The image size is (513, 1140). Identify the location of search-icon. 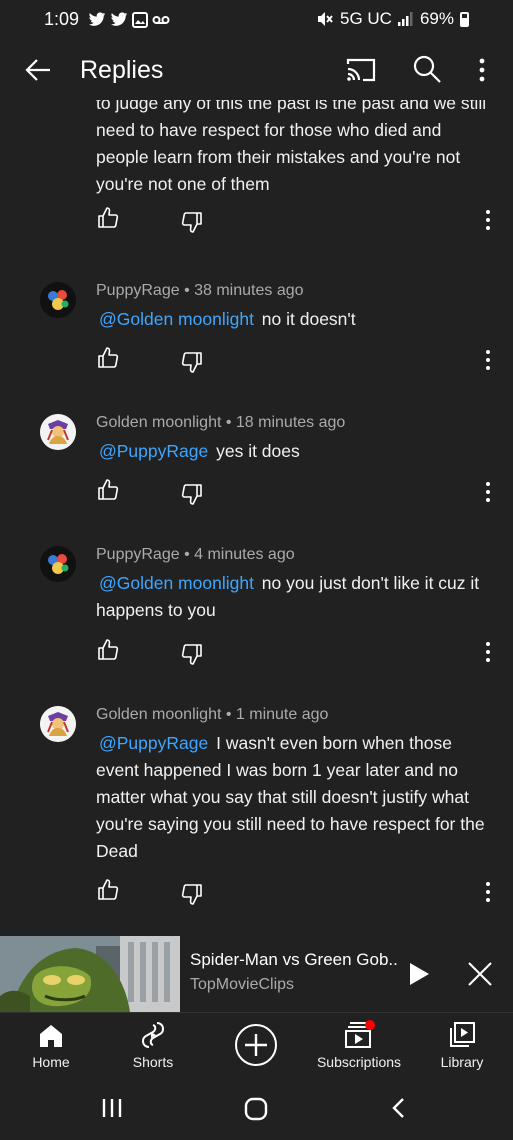
(427, 69).